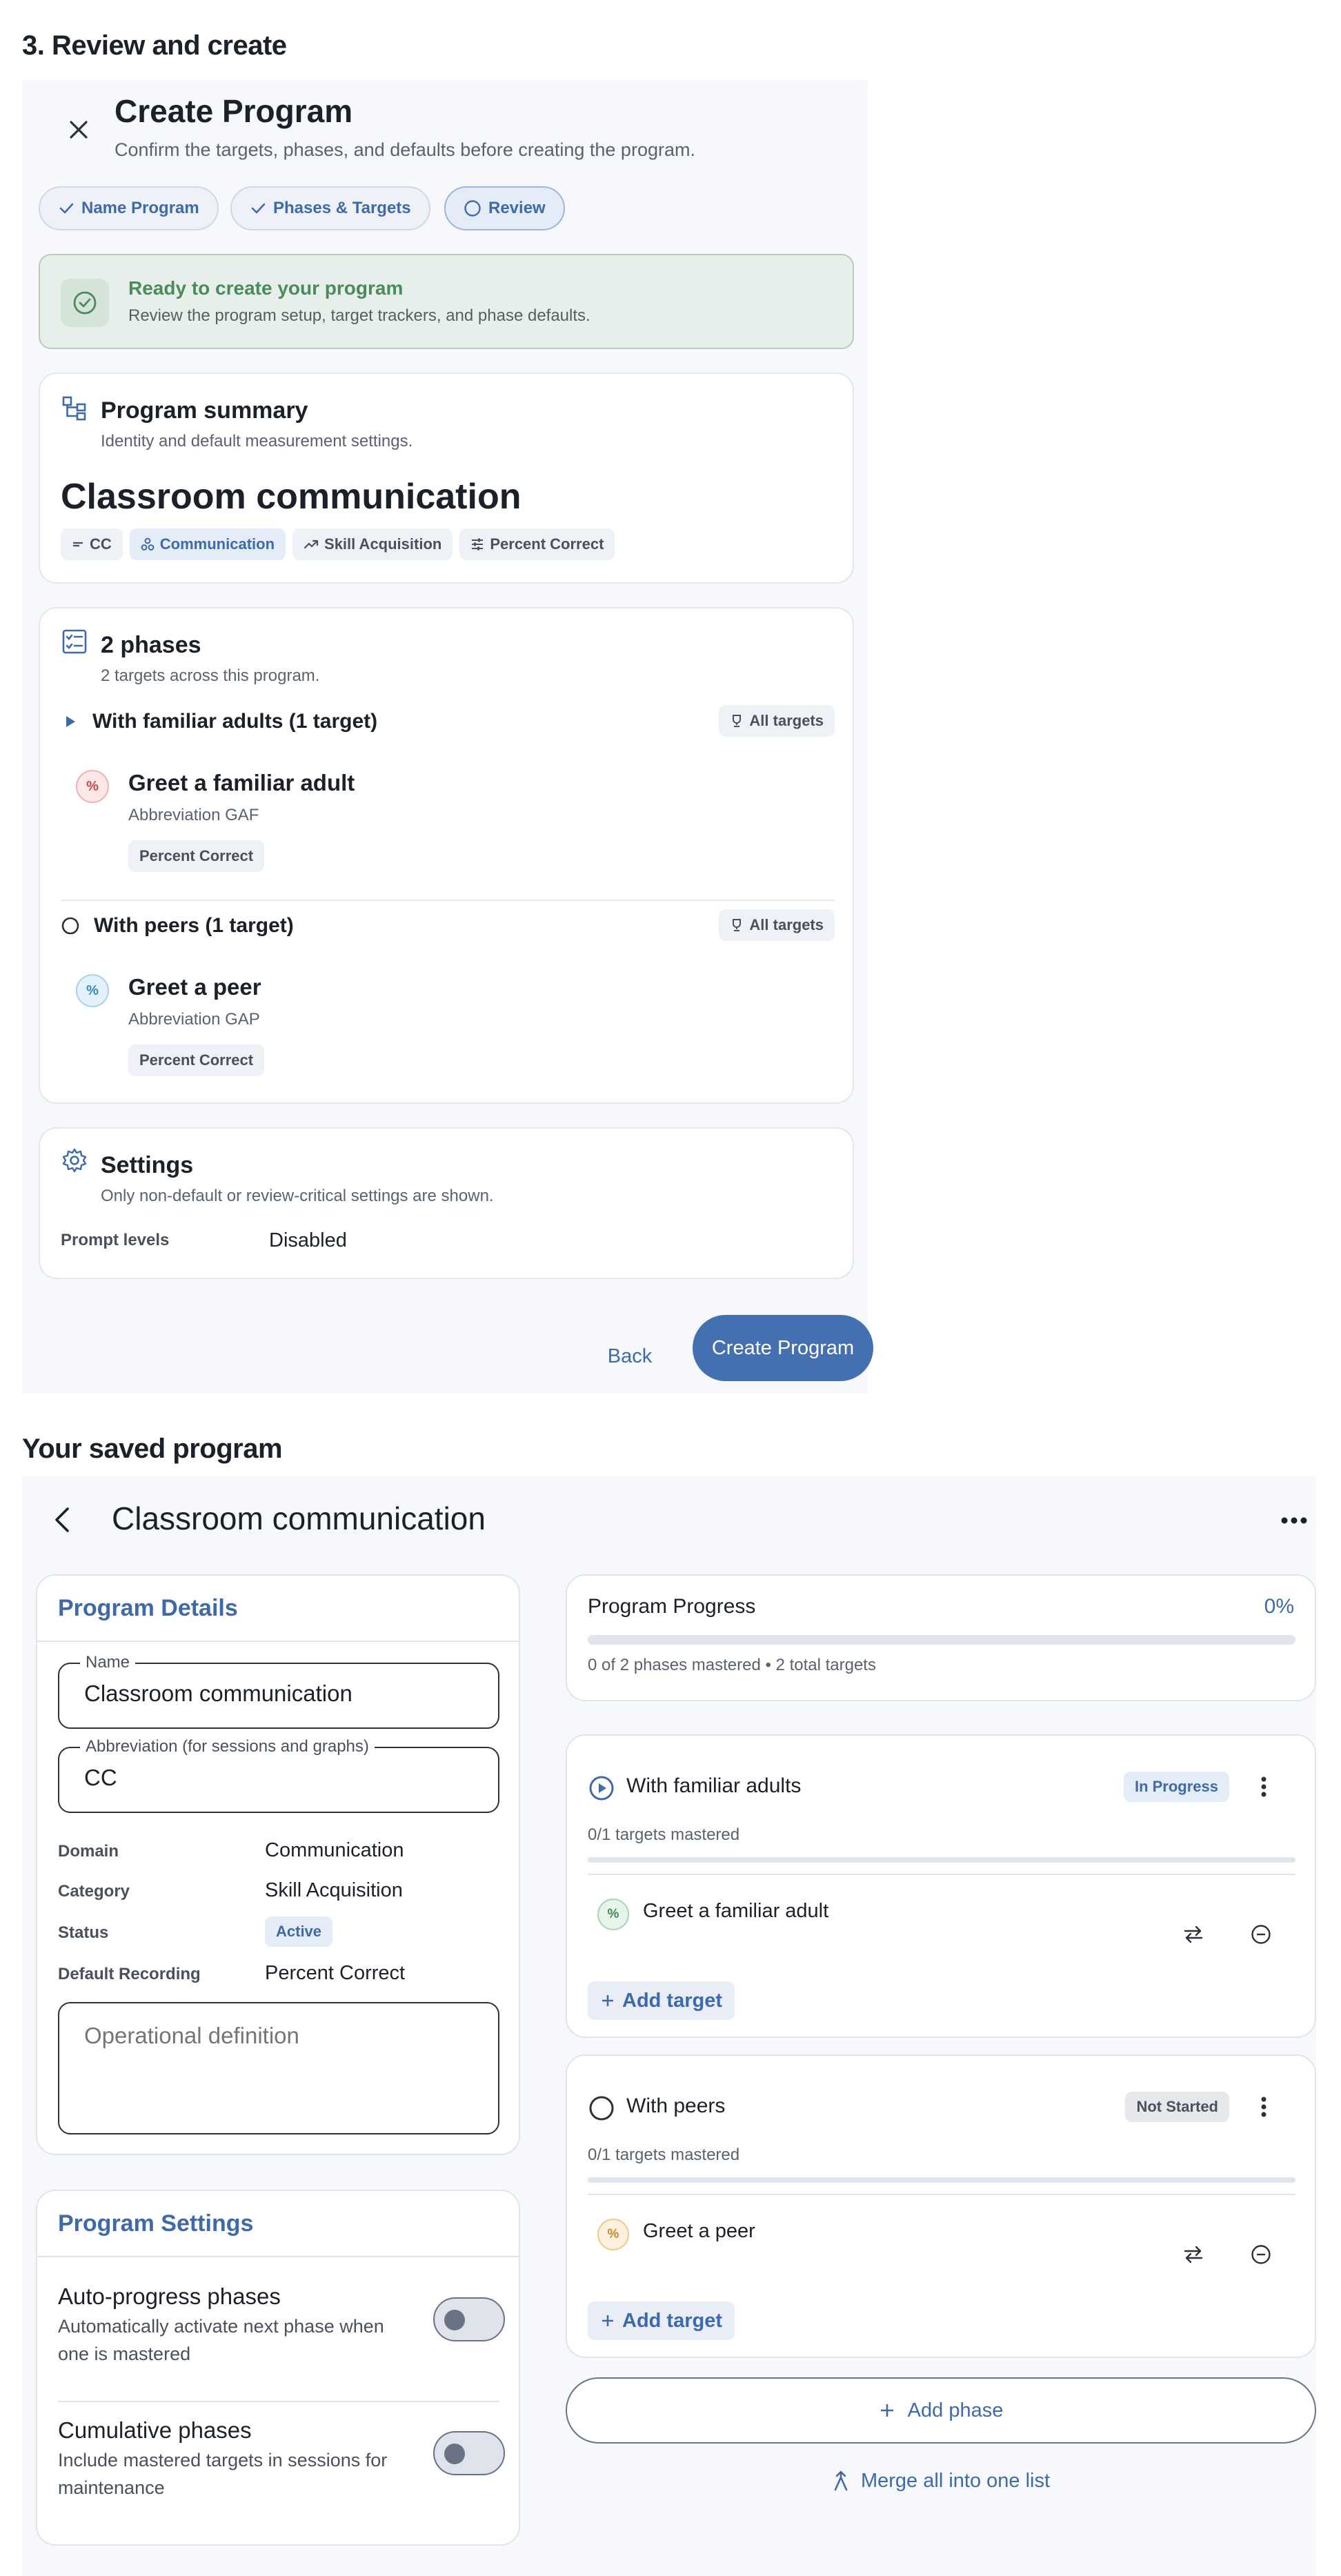  What do you see at coordinates (266, 288) in the screenshot?
I see `ready-title: Ready to create your program` at bounding box center [266, 288].